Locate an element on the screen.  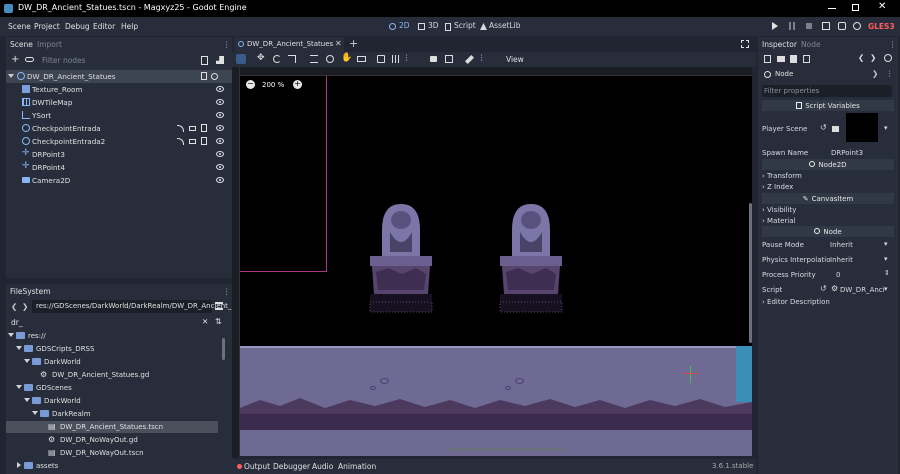
material-group: › Material is located at coordinates (778, 221).